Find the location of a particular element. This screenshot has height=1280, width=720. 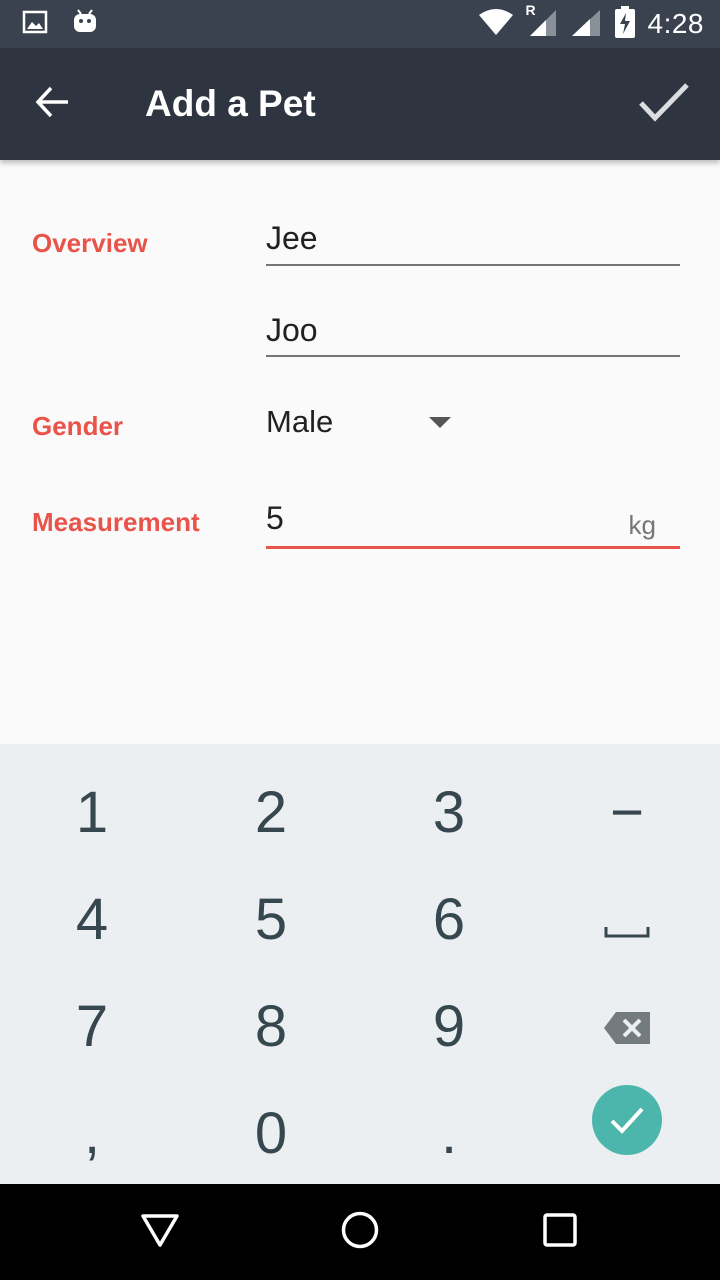

toolbar: Add a Pet is located at coordinates (360, 104).